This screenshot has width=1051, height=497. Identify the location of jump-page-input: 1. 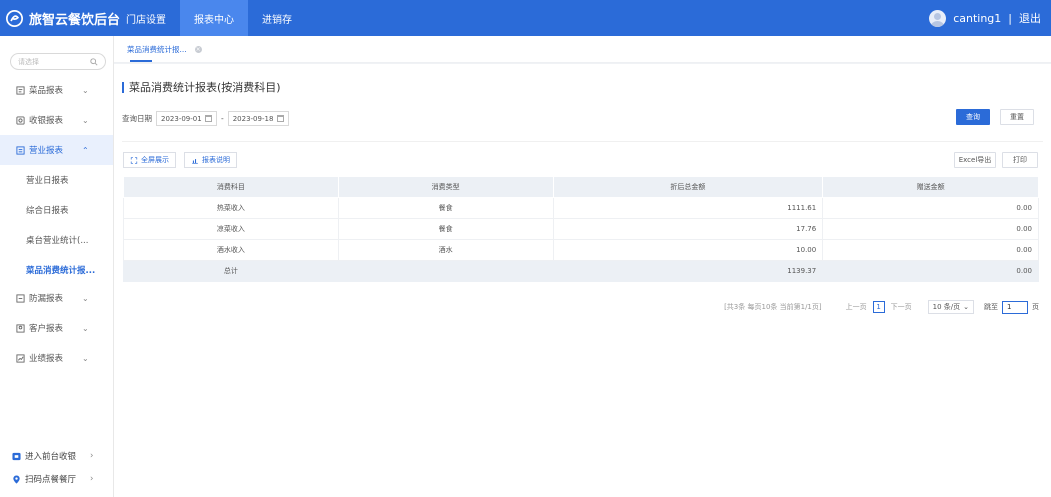
(1015, 307).